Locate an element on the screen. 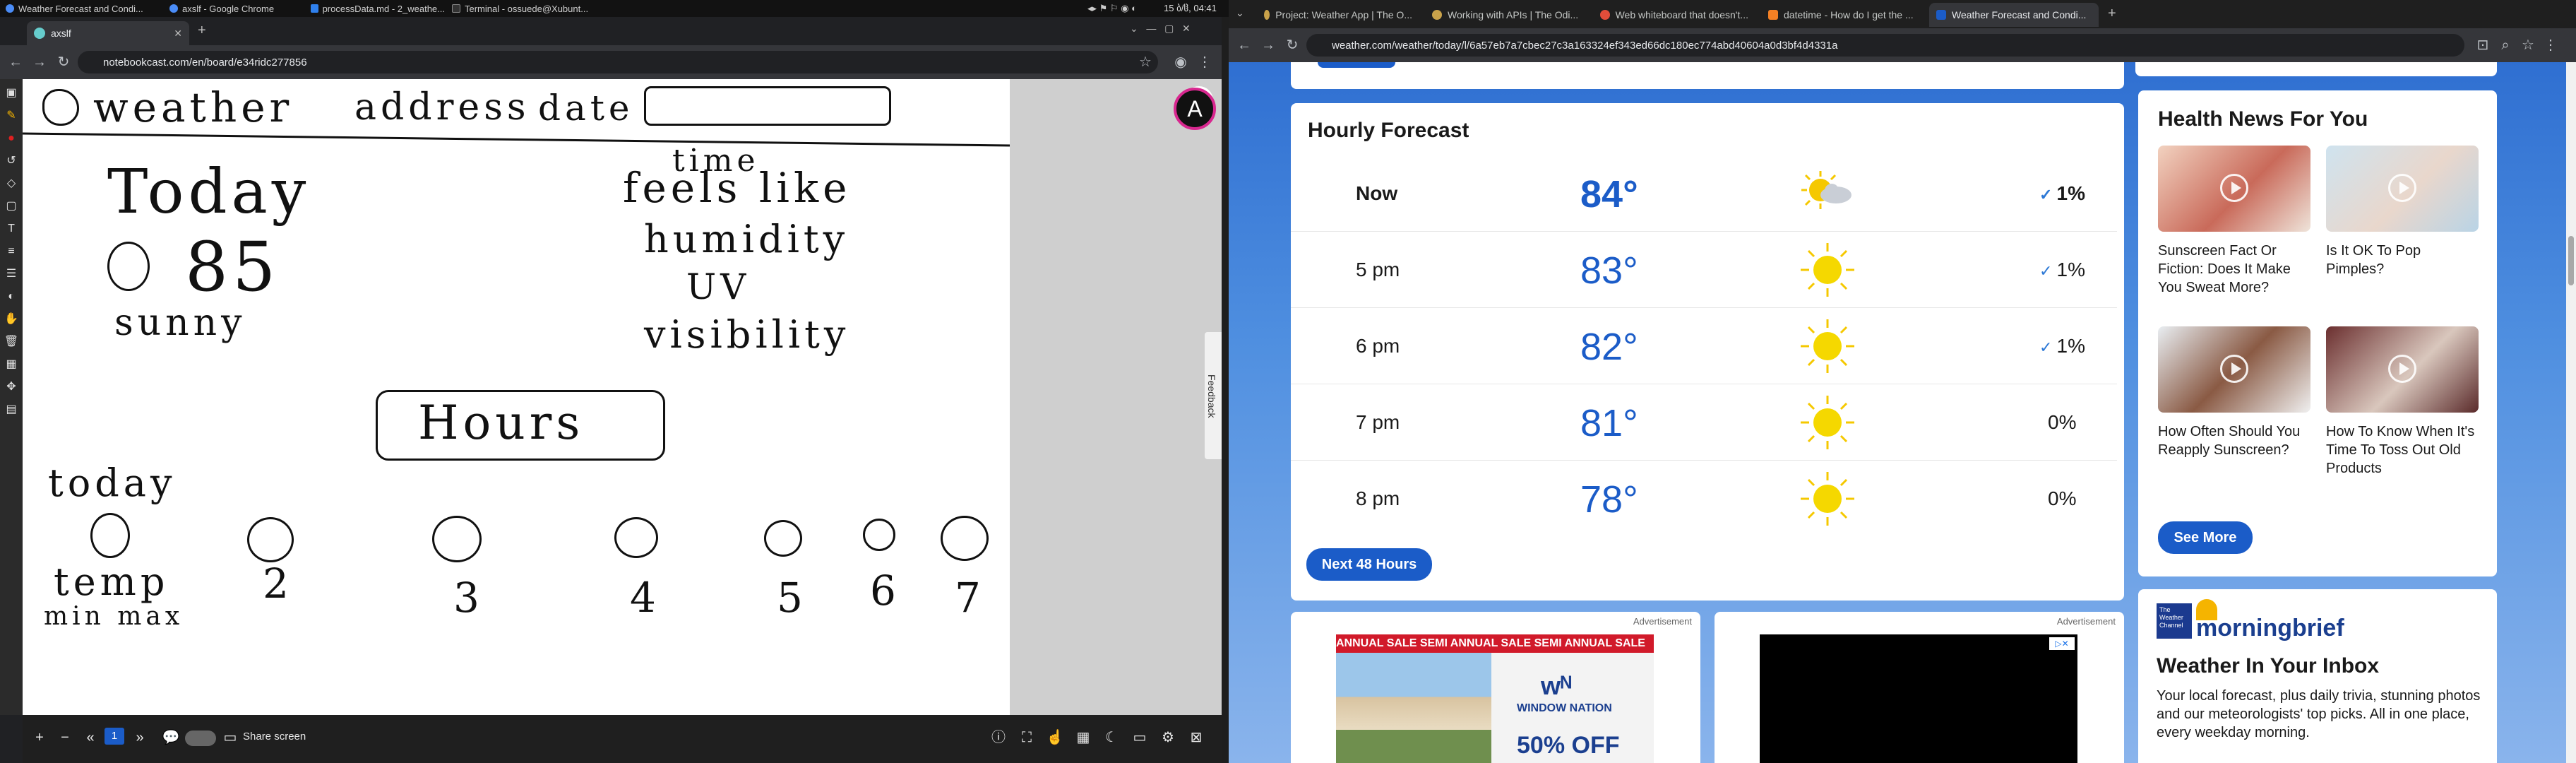 This screenshot has height=763, width=2576. scribble-today: Today is located at coordinates (209, 192).